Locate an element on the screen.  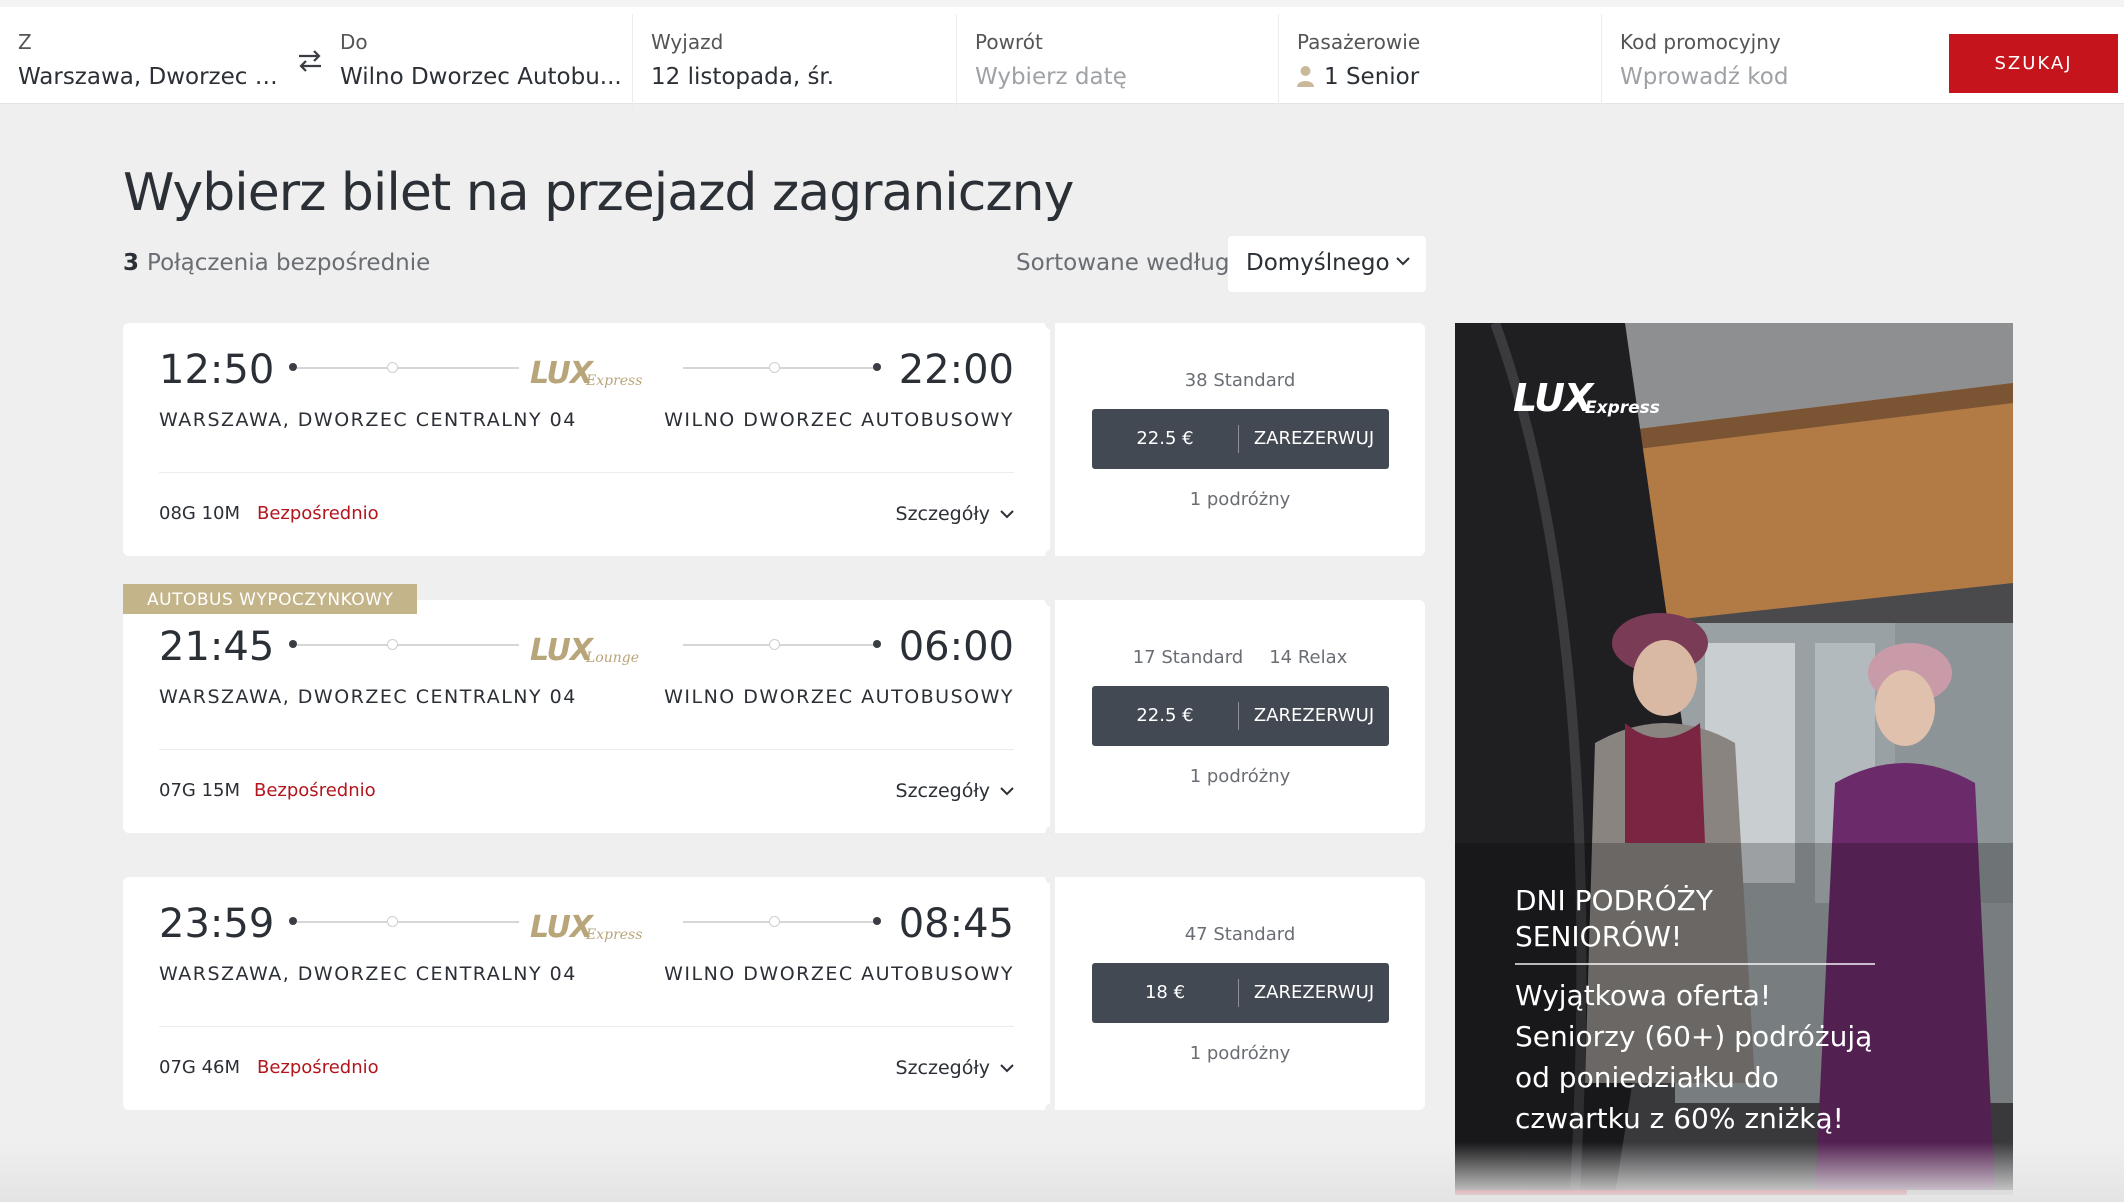
svg-text: LUX is located at coordinates (1554, 398).